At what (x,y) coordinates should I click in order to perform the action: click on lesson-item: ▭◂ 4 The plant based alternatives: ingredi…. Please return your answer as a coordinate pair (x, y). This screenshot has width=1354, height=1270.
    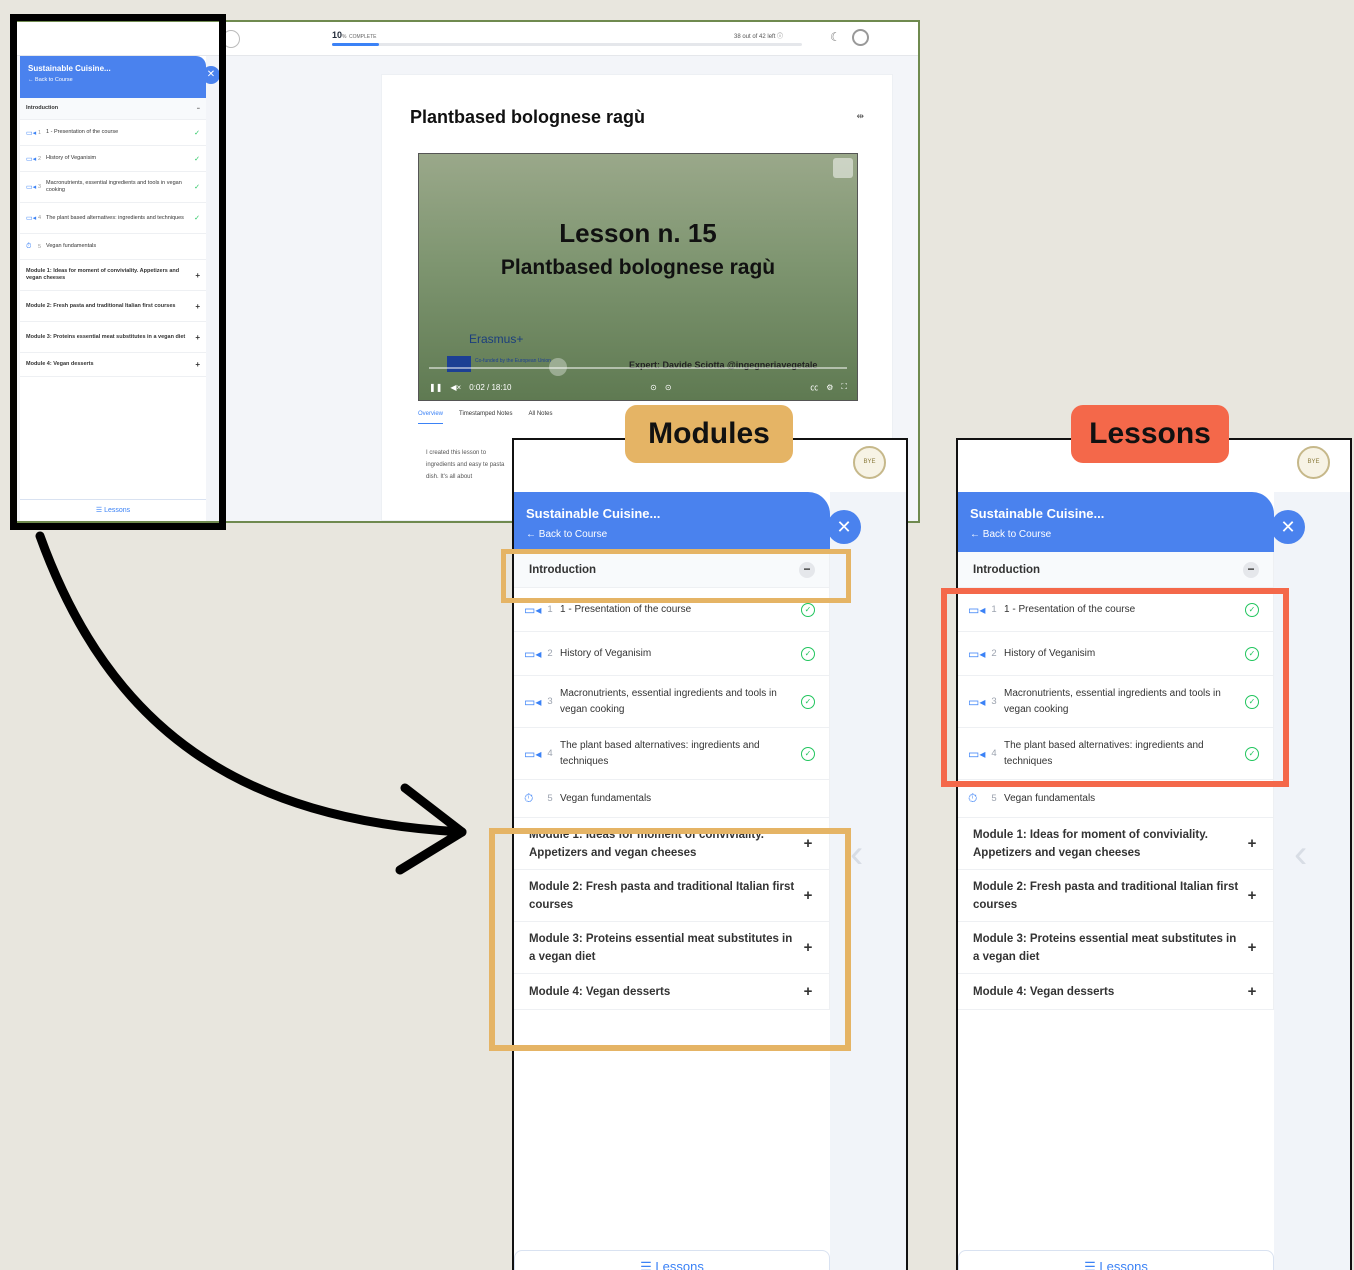
    Looking at the image, I should click on (671, 754).